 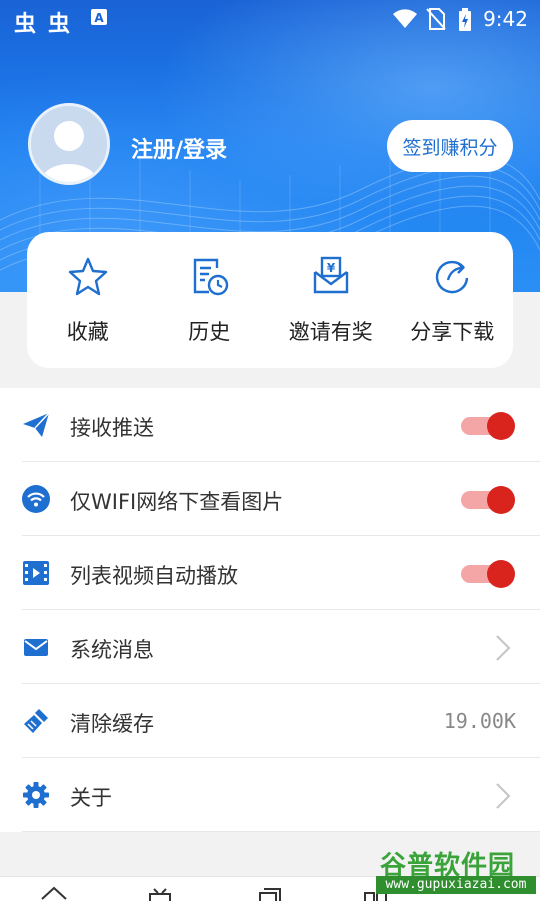 I want to click on keyboard-a-icon: A, so click(x=99, y=19).